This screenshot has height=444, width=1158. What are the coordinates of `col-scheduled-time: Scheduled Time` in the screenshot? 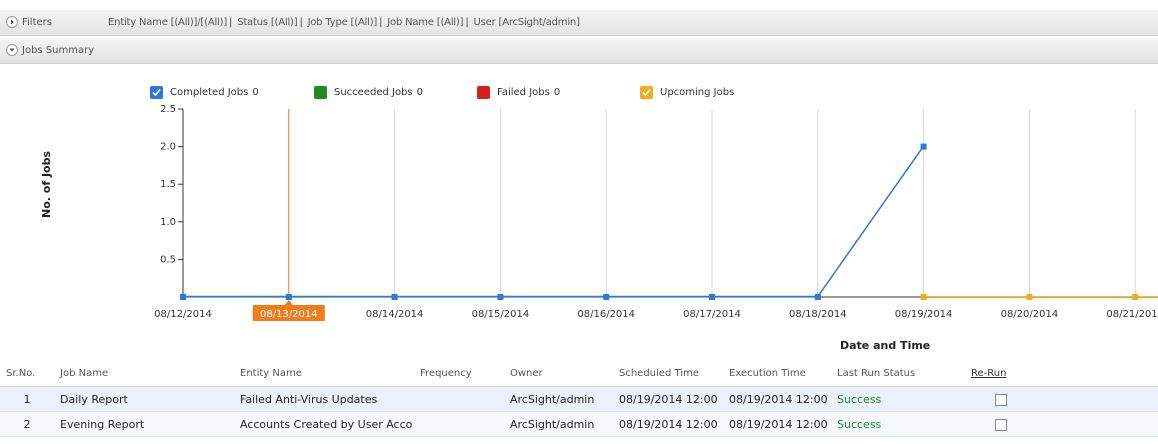 It's located at (668, 373).